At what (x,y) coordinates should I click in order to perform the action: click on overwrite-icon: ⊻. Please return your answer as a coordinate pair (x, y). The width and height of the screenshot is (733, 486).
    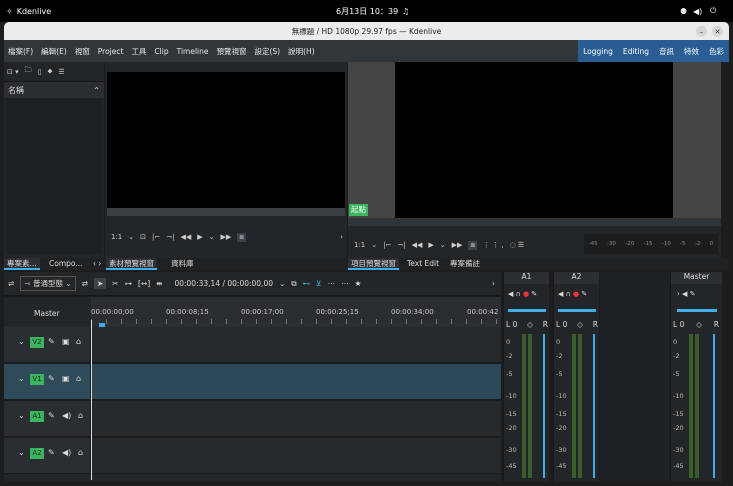
    Looking at the image, I should click on (319, 283).